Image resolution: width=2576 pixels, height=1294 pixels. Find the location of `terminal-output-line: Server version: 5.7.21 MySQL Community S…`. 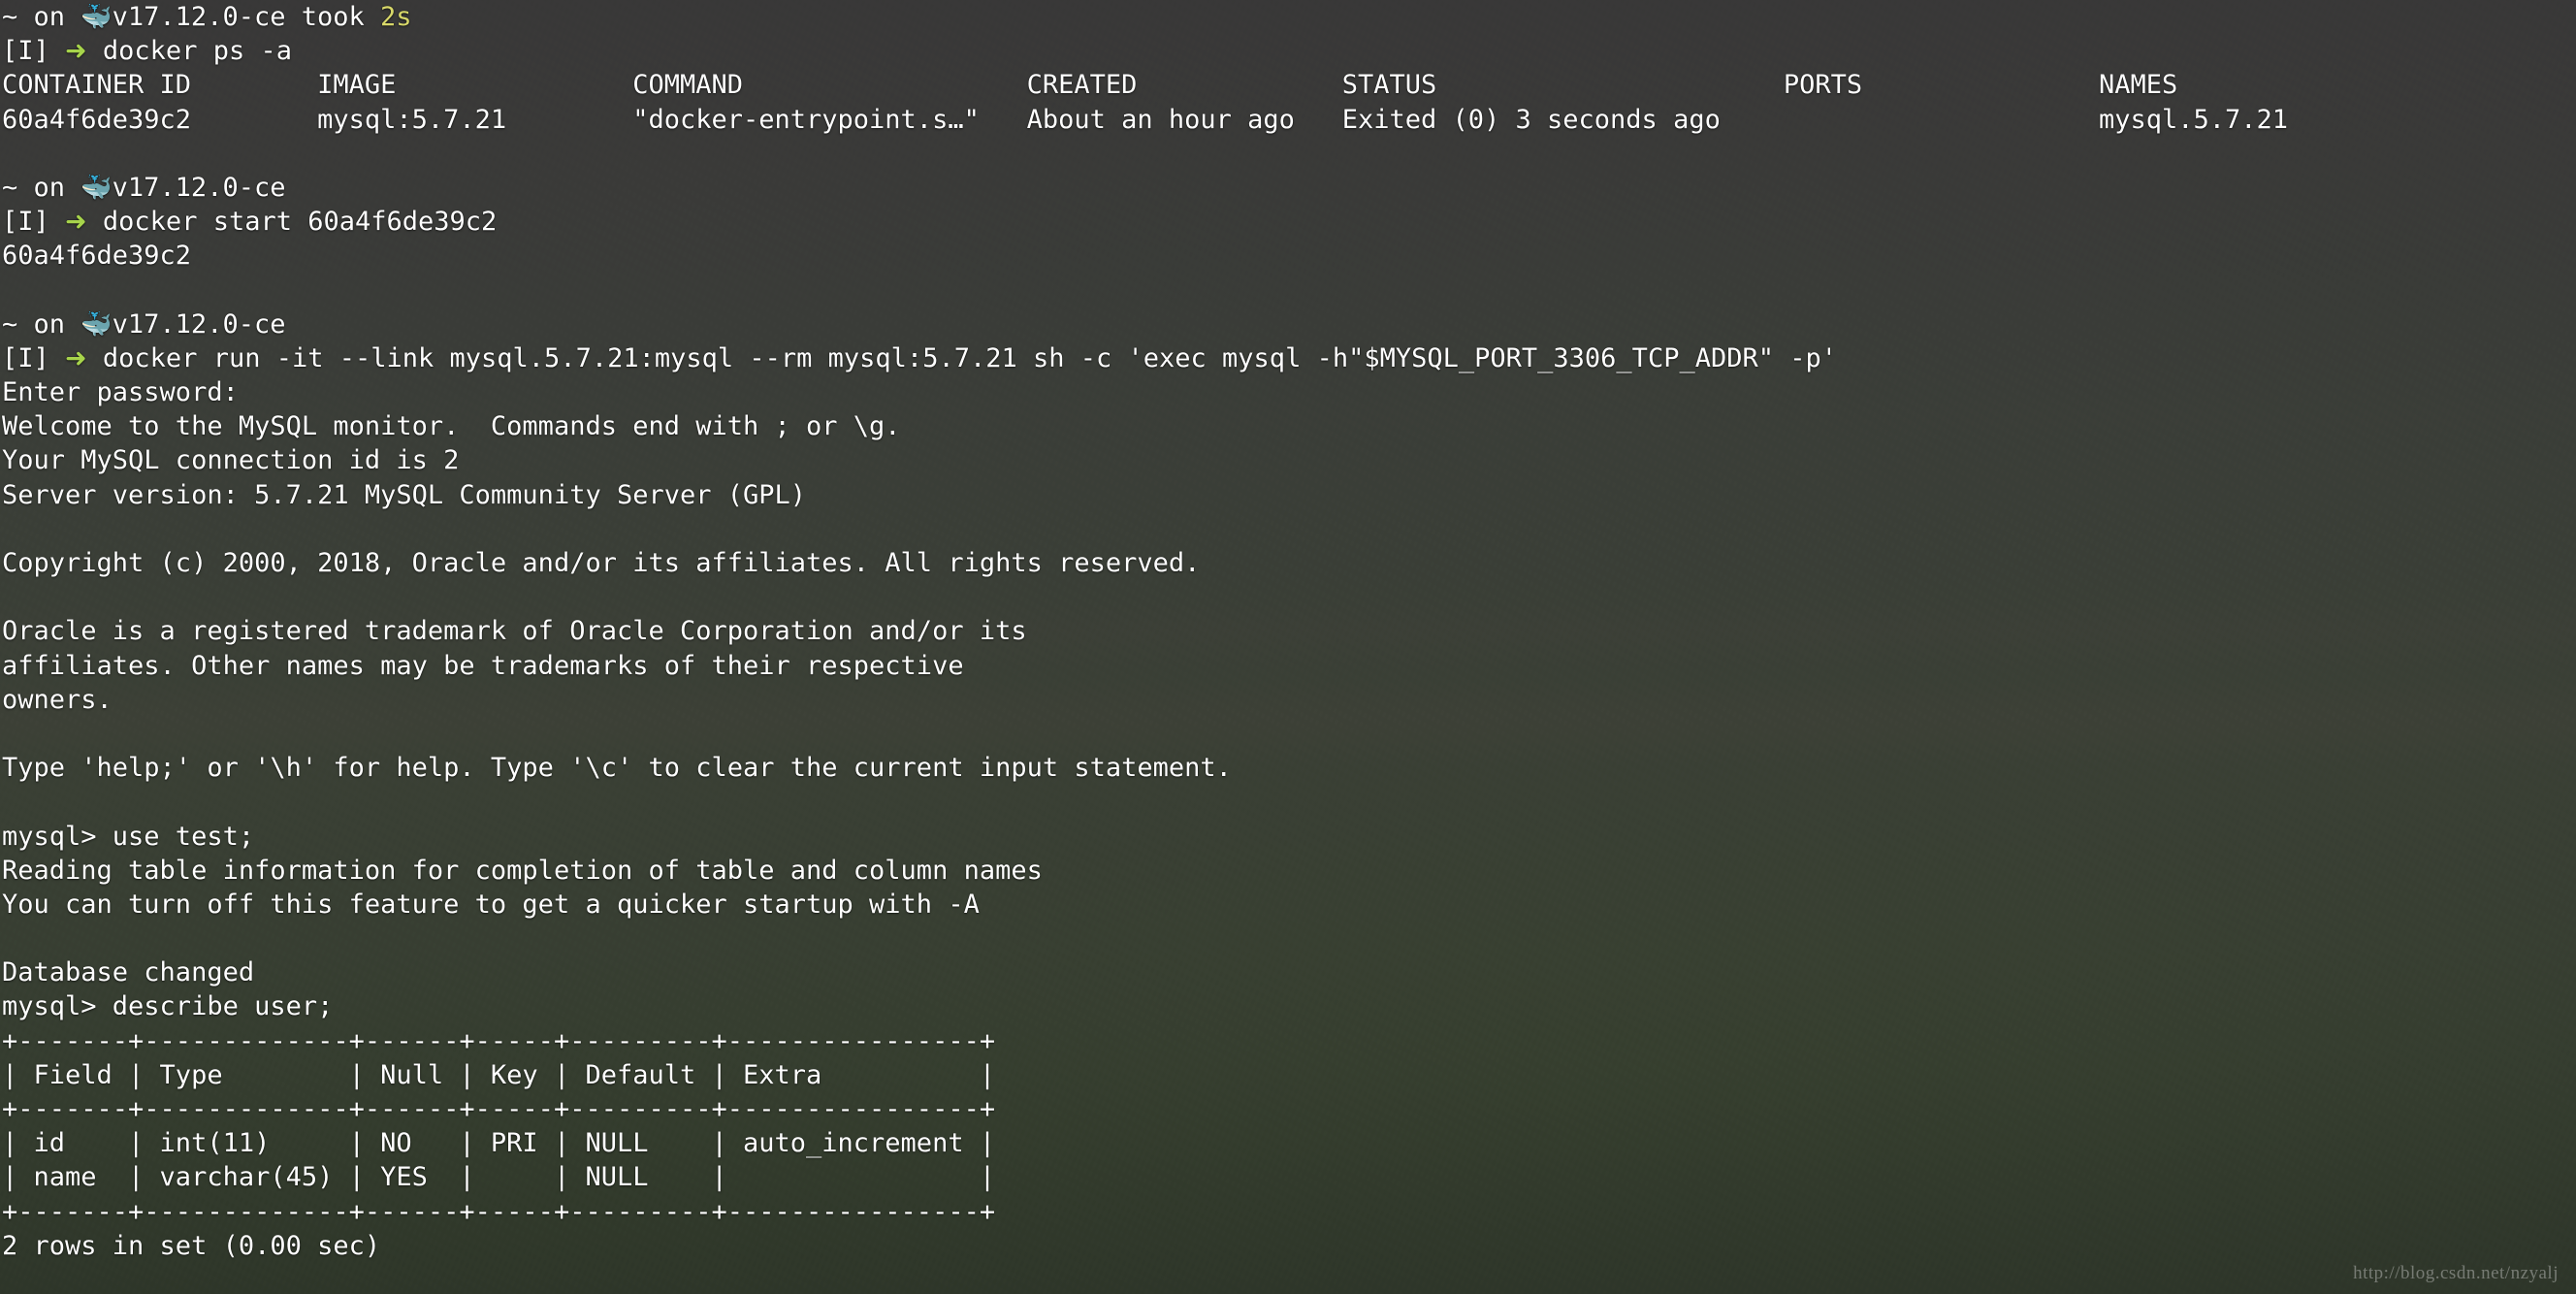

terminal-output-line: Server version: 5.7.21 MySQL Community S… is located at coordinates (404, 494).